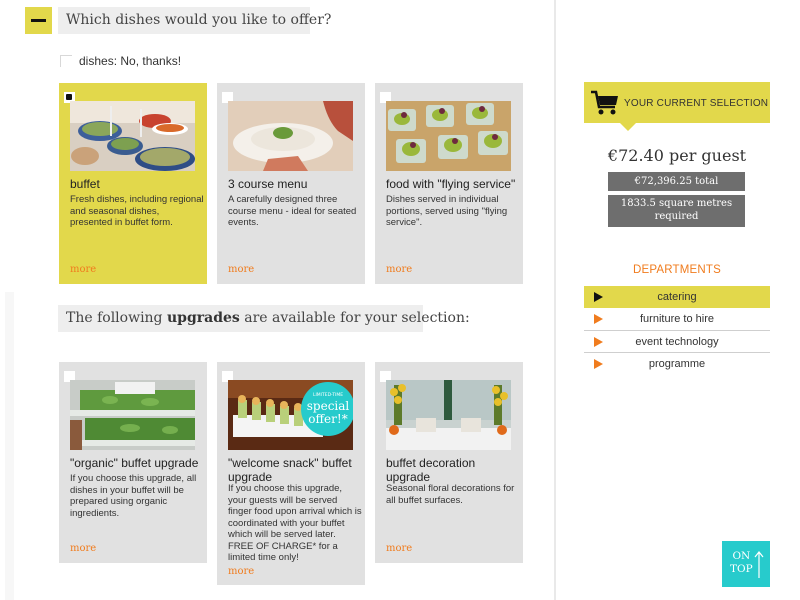  I want to click on card-title: food with "flying service", so click(451, 184).